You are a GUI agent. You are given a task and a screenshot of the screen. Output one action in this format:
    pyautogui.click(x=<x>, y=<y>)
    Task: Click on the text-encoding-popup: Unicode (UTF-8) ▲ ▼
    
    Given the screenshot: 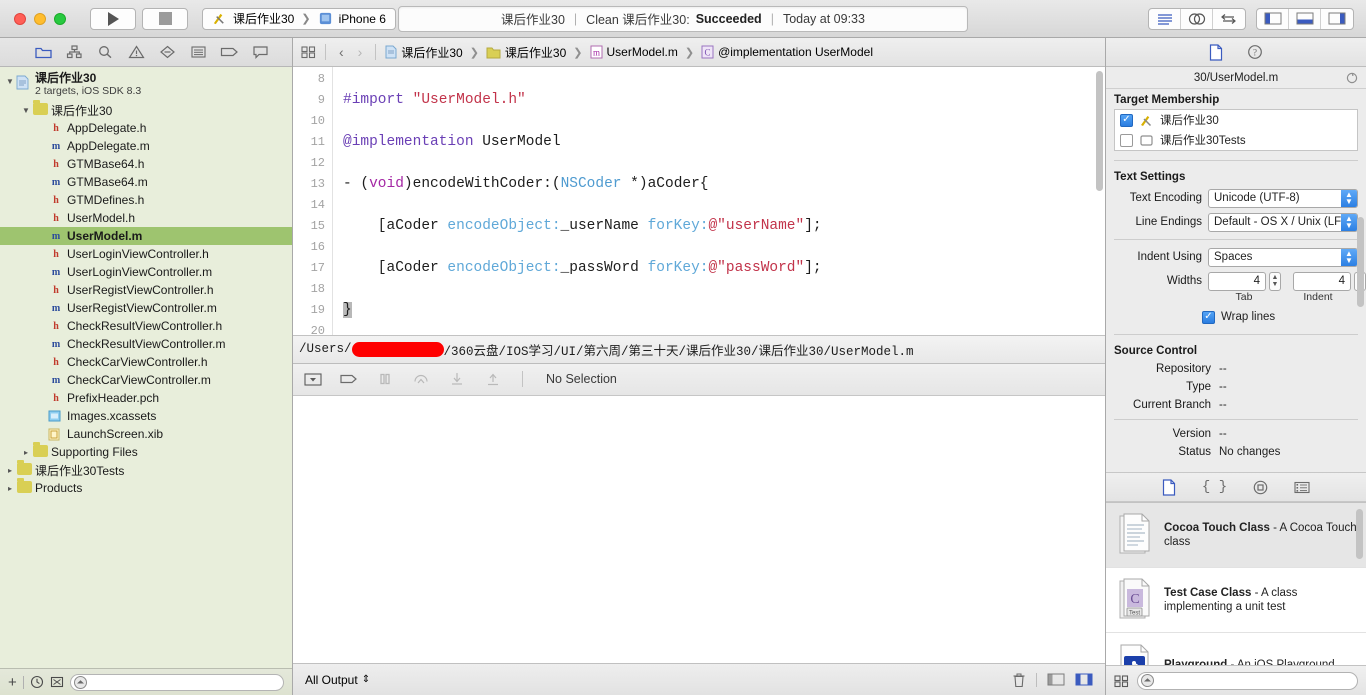 What is the action you would take?
    pyautogui.click(x=1283, y=198)
    